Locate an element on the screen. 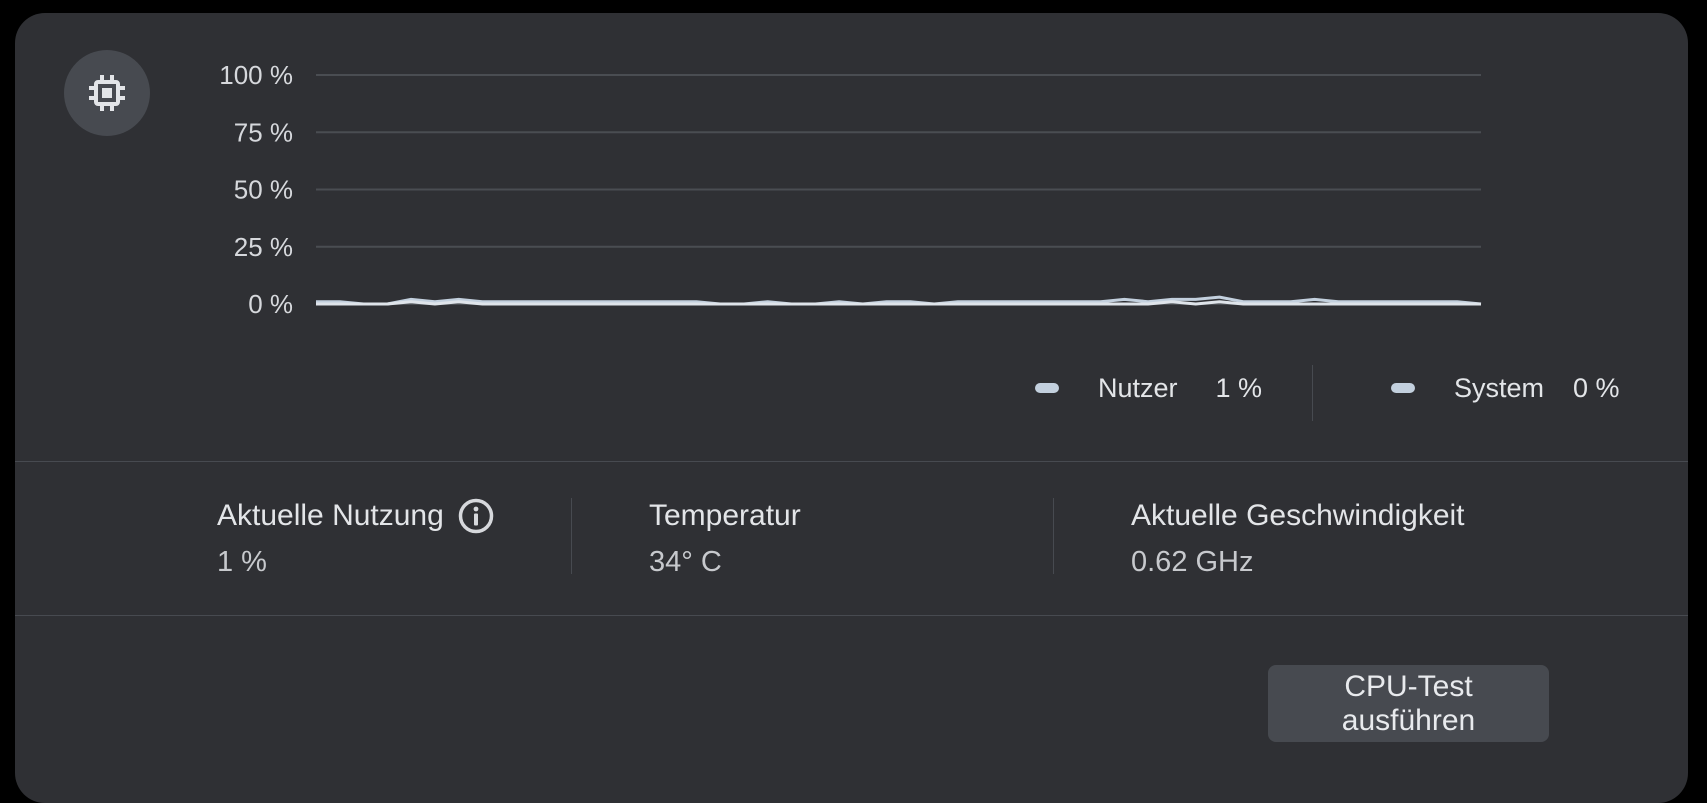 Image resolution: width=1707 pixels, height=803 pixels. y-tick-label: 75 % is located at coordinates (263, 132).